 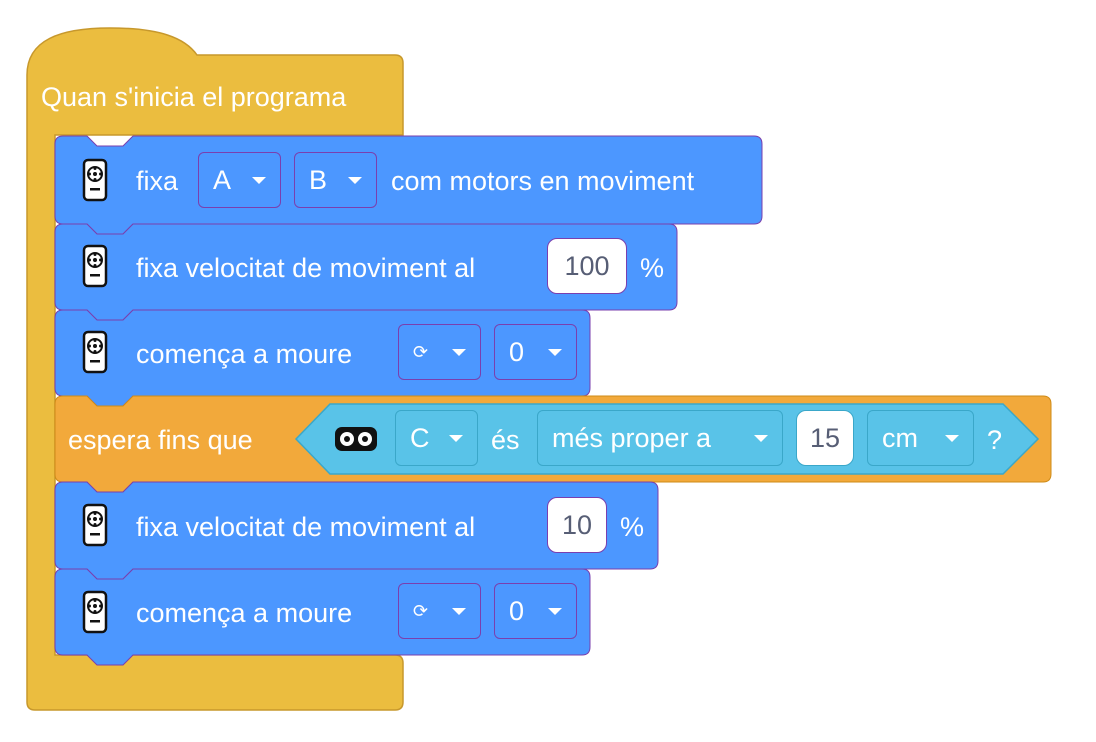 I want to click on motor-port-b-dropdown: B, so click(x=335, y=180).